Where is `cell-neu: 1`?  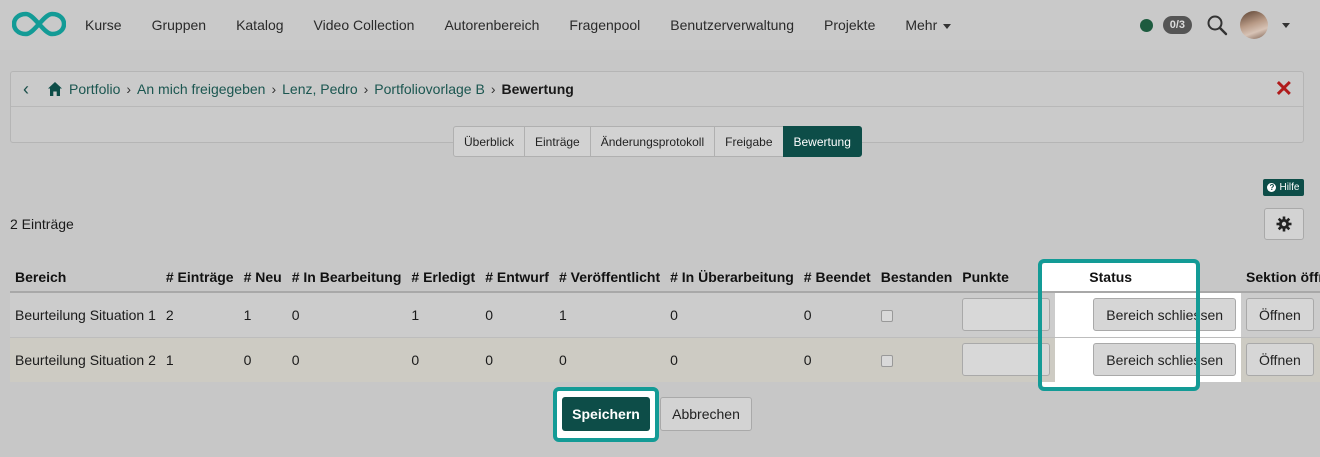 cell-neu: 1 is located at coordinates (262, 315).